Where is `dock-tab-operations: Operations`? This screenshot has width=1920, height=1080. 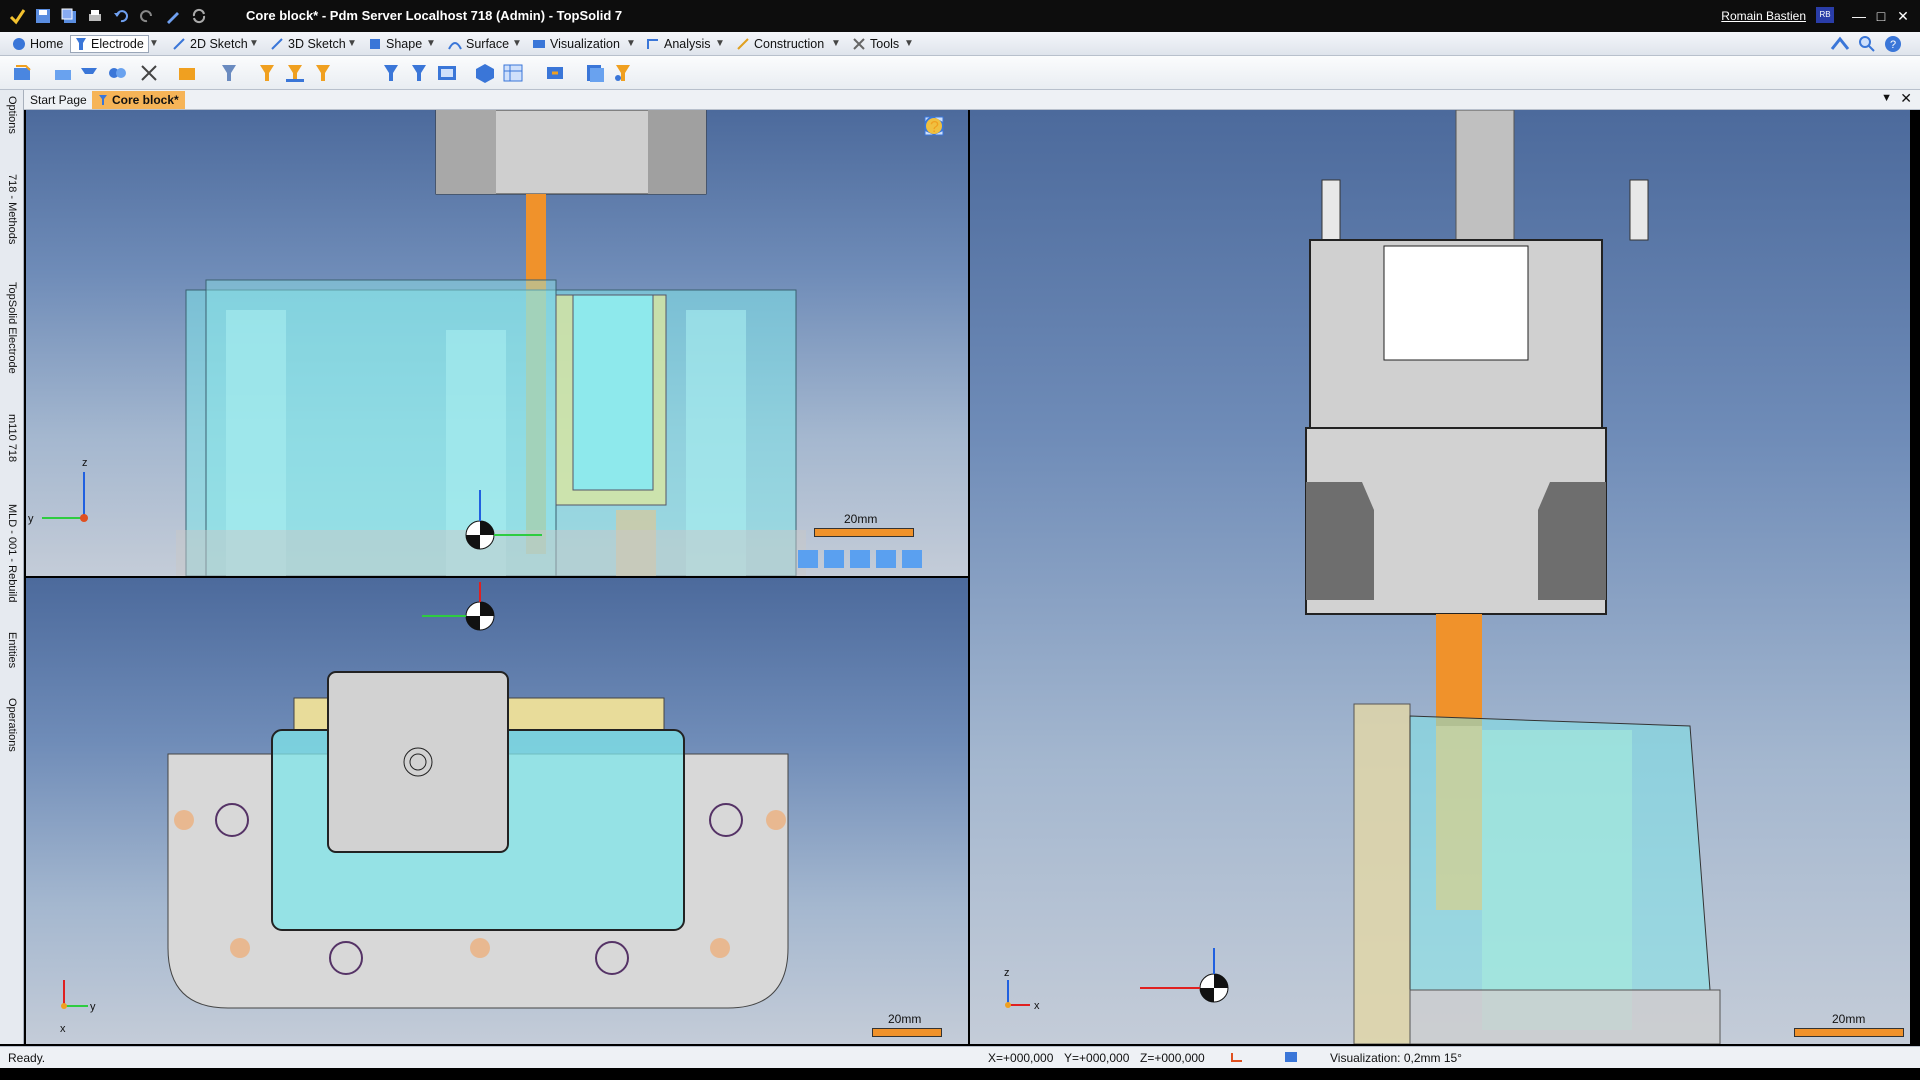 dock-tab-operations: Operations is located at coordinates (12, 738).